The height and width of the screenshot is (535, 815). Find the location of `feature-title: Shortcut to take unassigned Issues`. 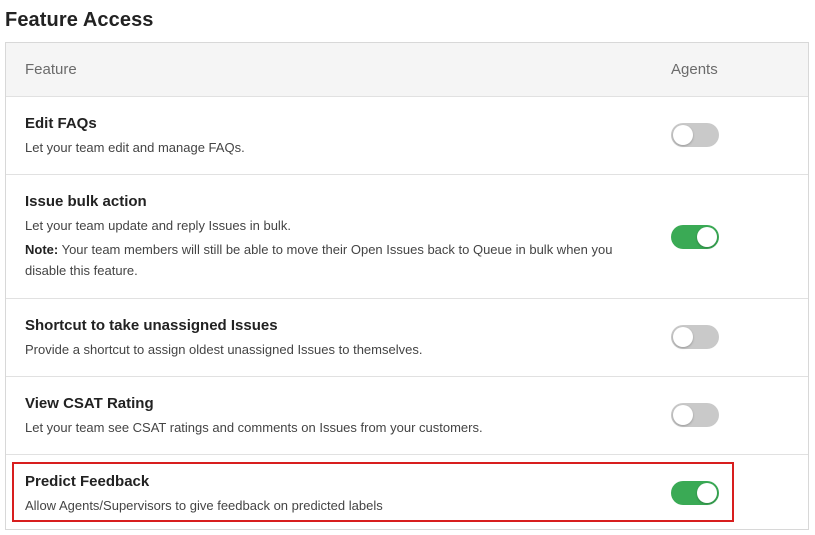

feature-title: Shortcut to take unassigned Issues is located at coordinates (151, 325).